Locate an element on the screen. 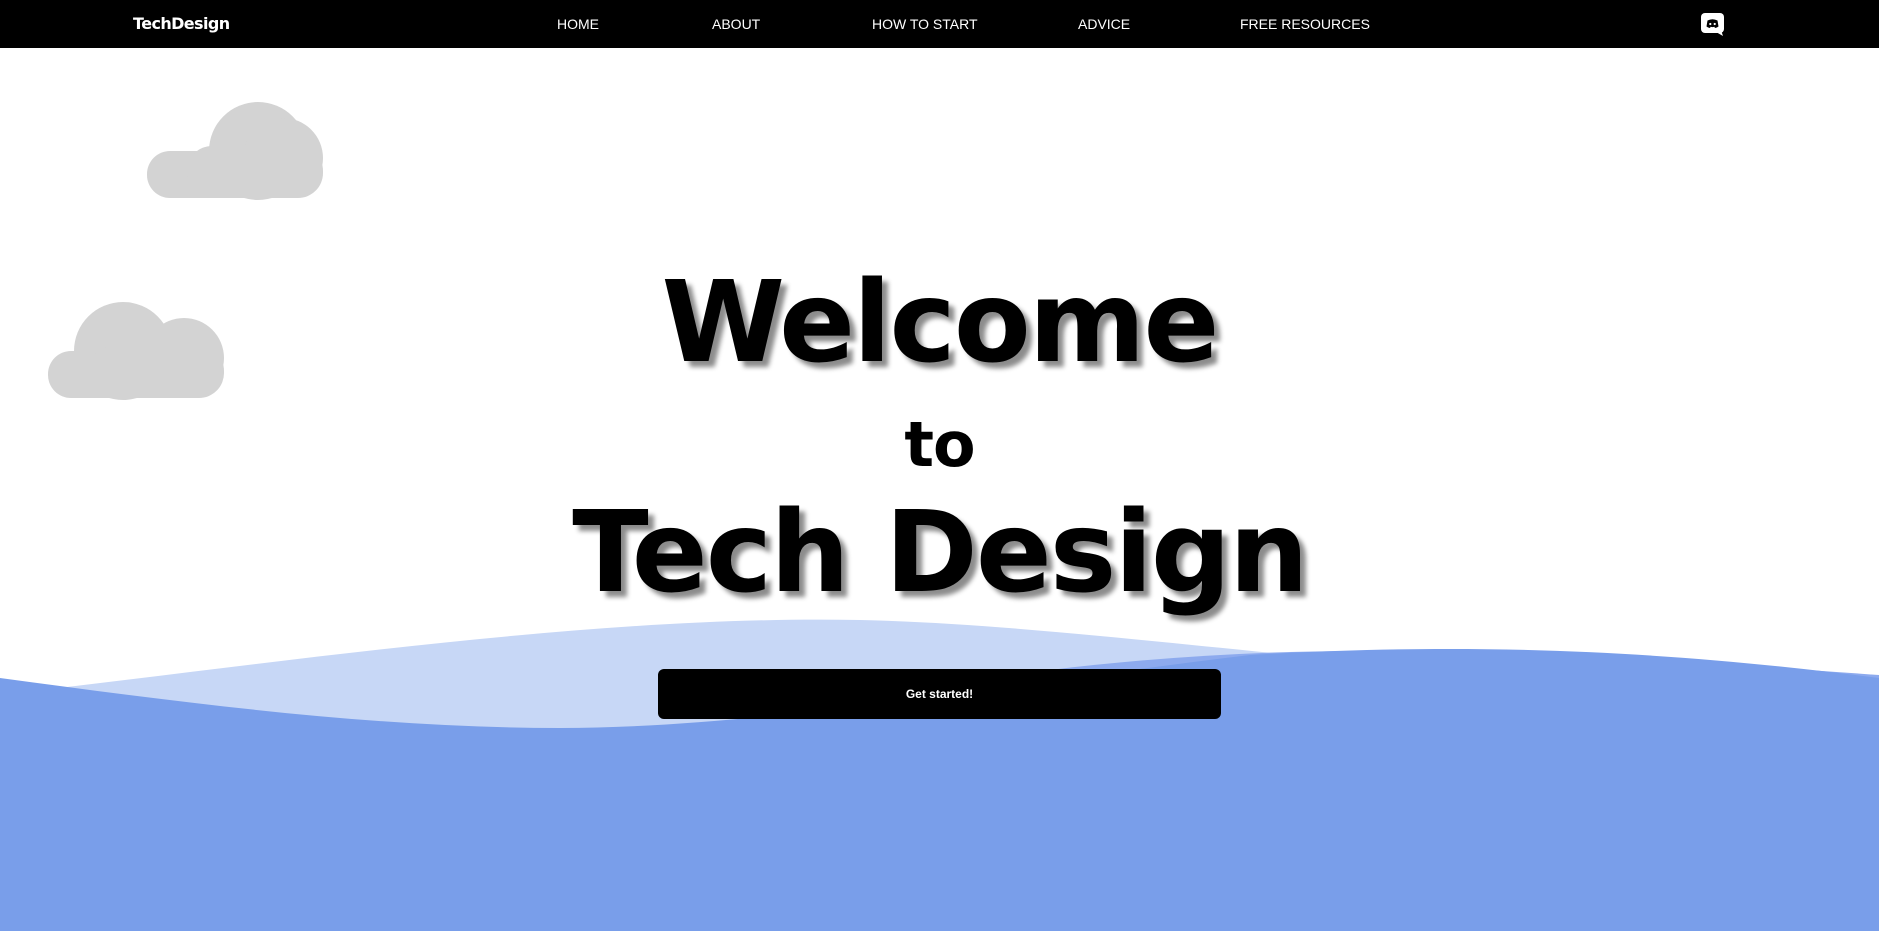 This screenshot has height=931, width=1879. hero-title-to: to is located at coordinates (939, 444).